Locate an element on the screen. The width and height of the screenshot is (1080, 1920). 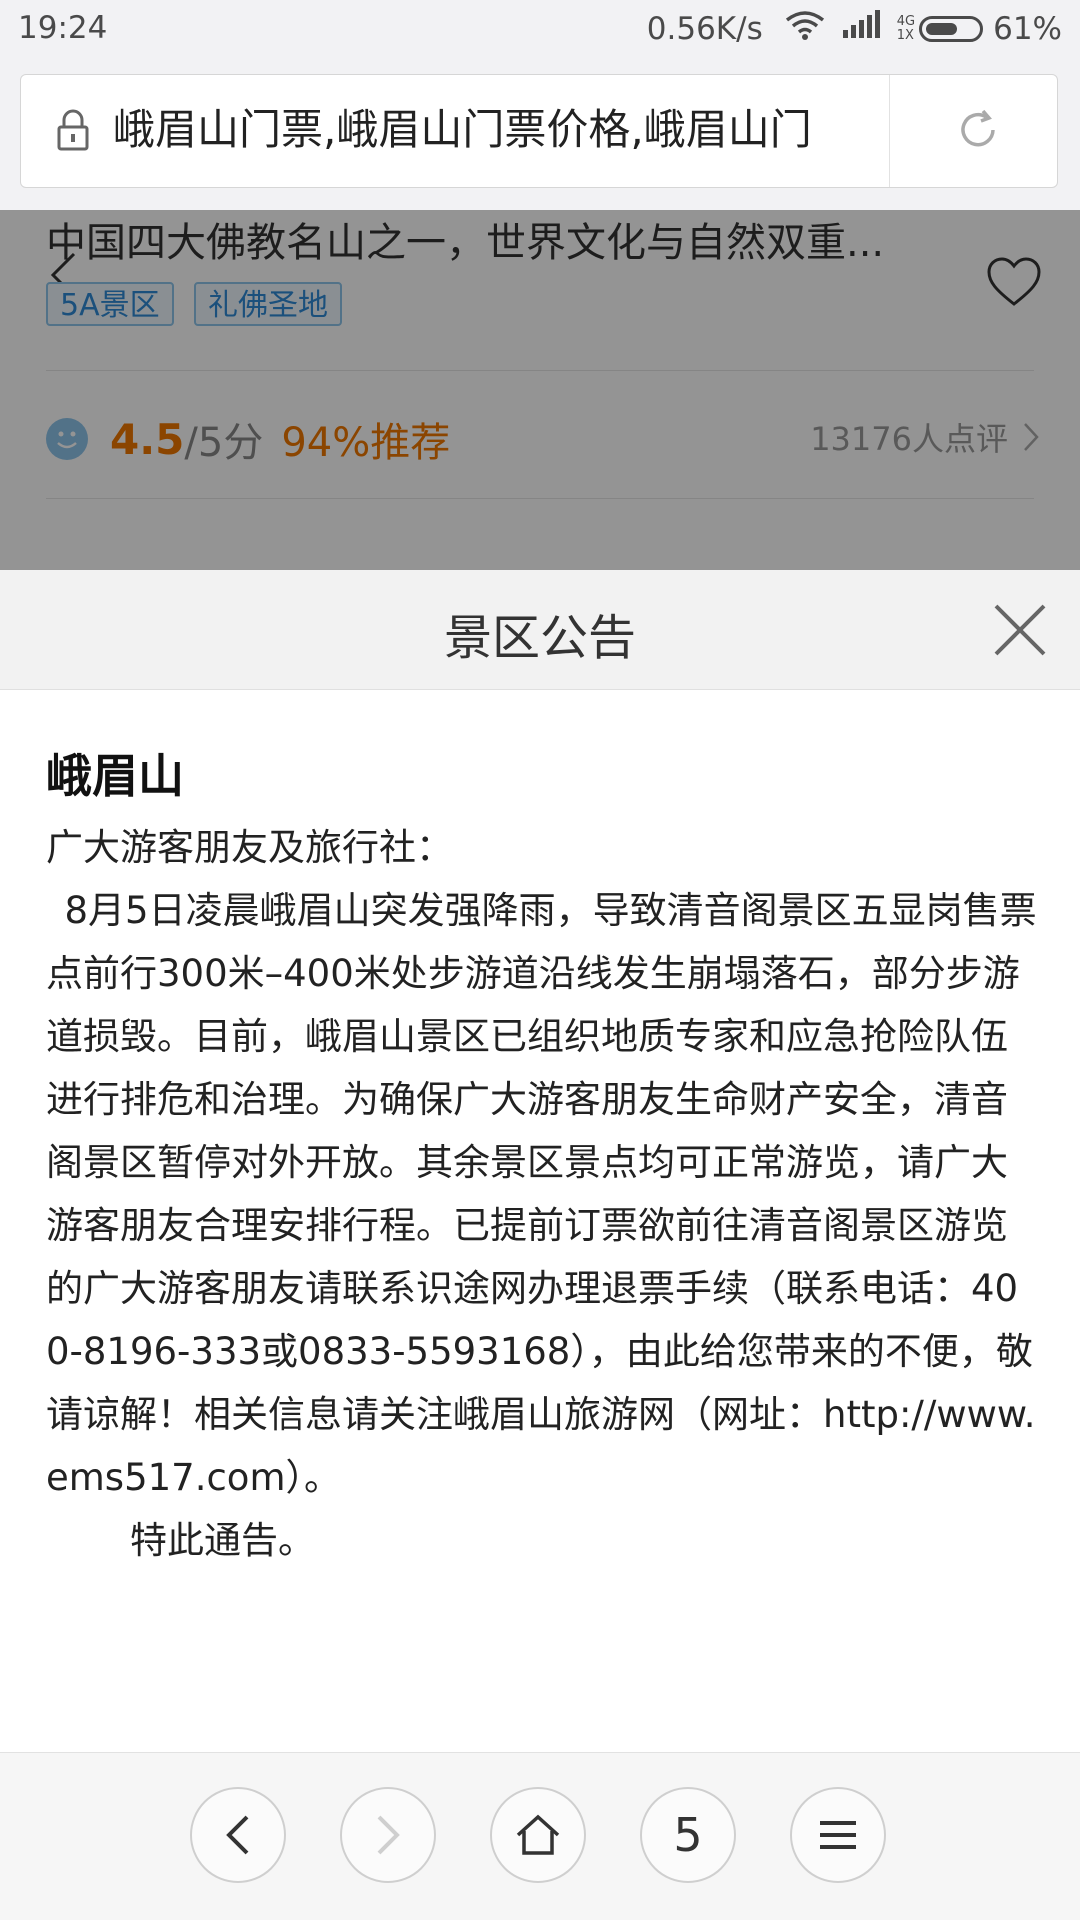
menu-button is located at coordinates (838, 1835).